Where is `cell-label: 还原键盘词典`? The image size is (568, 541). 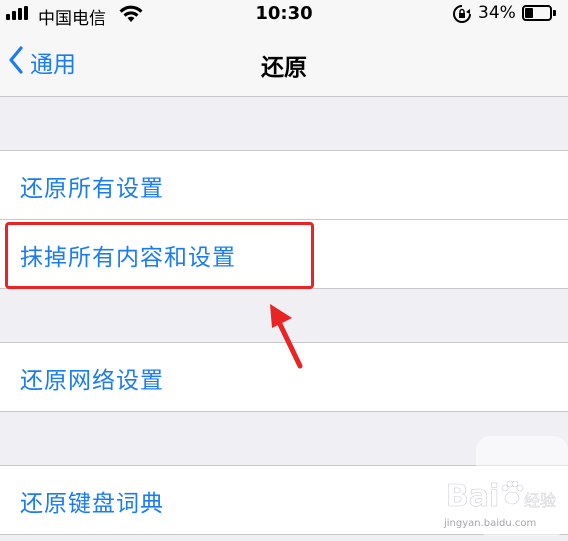
cell-label: 还原键盘词典 is located at coordinates (92, 504).